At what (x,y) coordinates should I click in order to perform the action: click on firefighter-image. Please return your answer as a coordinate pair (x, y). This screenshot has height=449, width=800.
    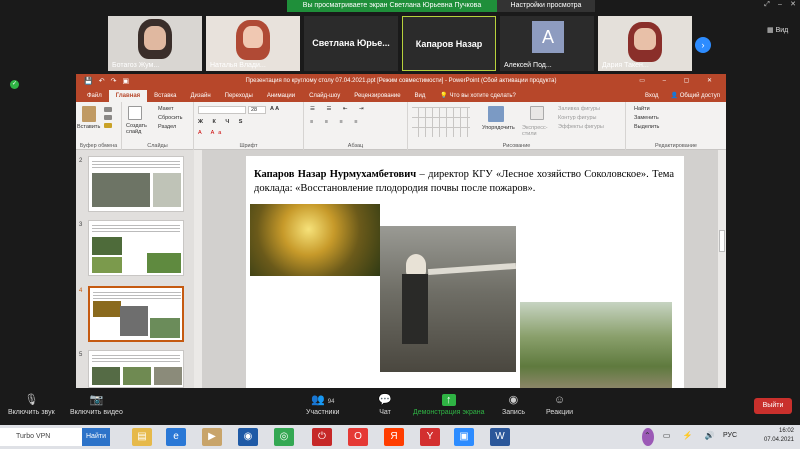
    Looking at the image, I should click on (448, 299).